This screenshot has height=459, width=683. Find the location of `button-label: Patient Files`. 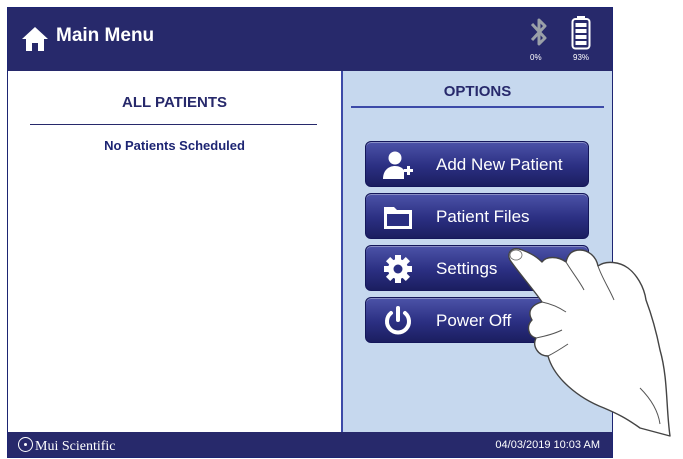

button-label: Patient Files is located at coordinates (483, 216).